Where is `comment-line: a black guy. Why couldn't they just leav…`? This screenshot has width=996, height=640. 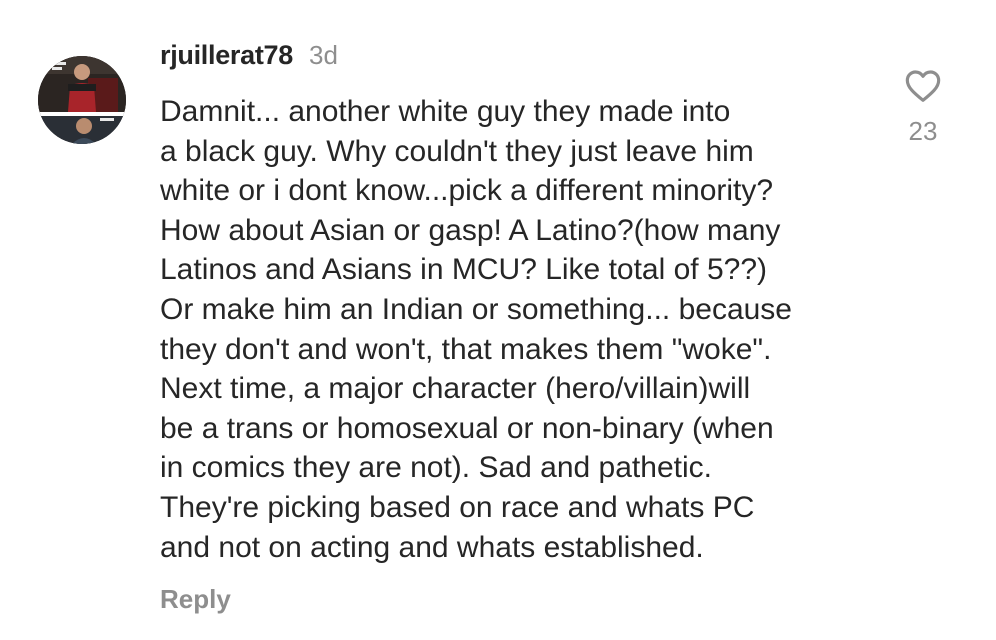
comment-line: a black guy. Why couldn't they just leav… is located at coordinates (457, 151).